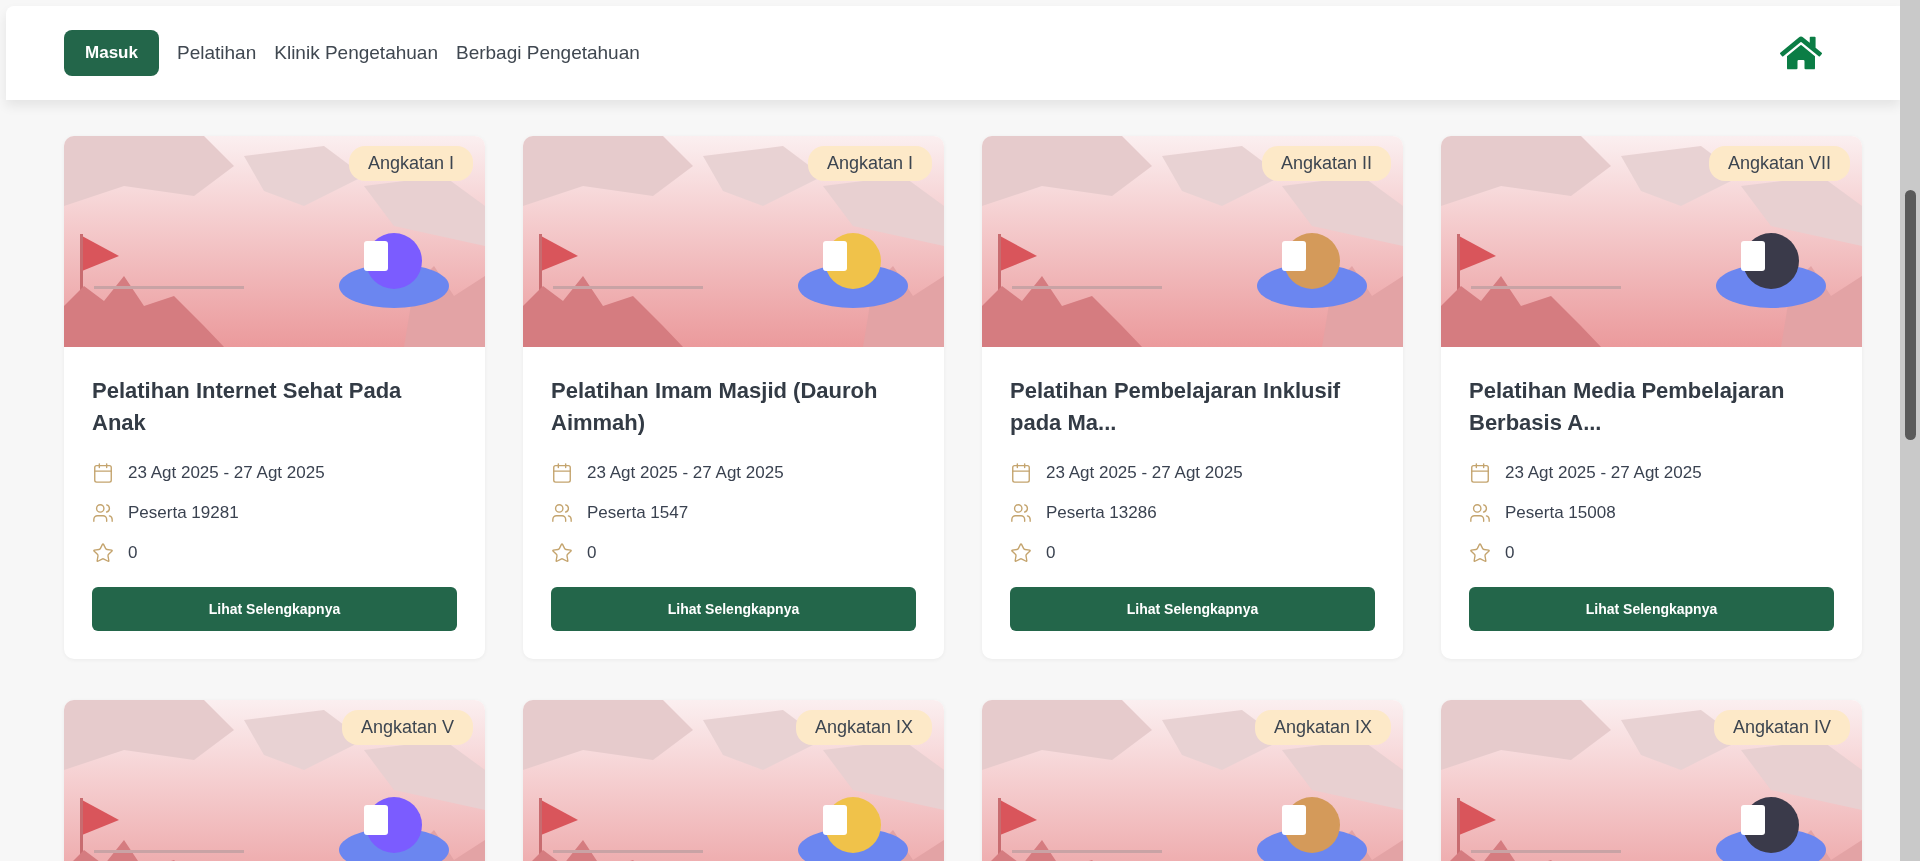  What do you see at coordinates (1326, 163) in the screenshot?
I see `batch-badge: Angkatan II` at bounding box center [1326, 163].